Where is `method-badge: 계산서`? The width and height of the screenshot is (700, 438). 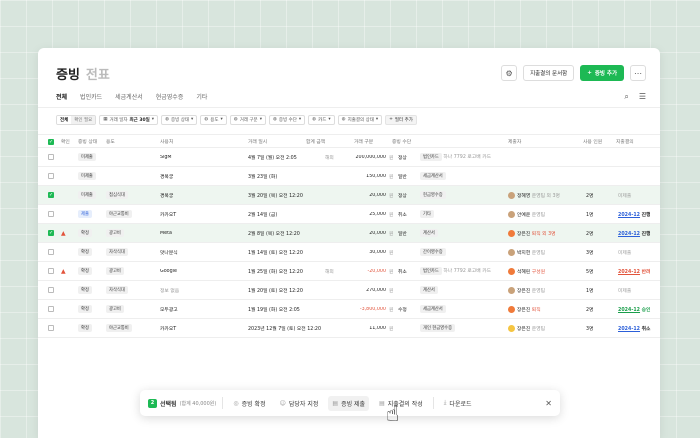
method-badge: 계산서 is located at coordinates (429, 233).